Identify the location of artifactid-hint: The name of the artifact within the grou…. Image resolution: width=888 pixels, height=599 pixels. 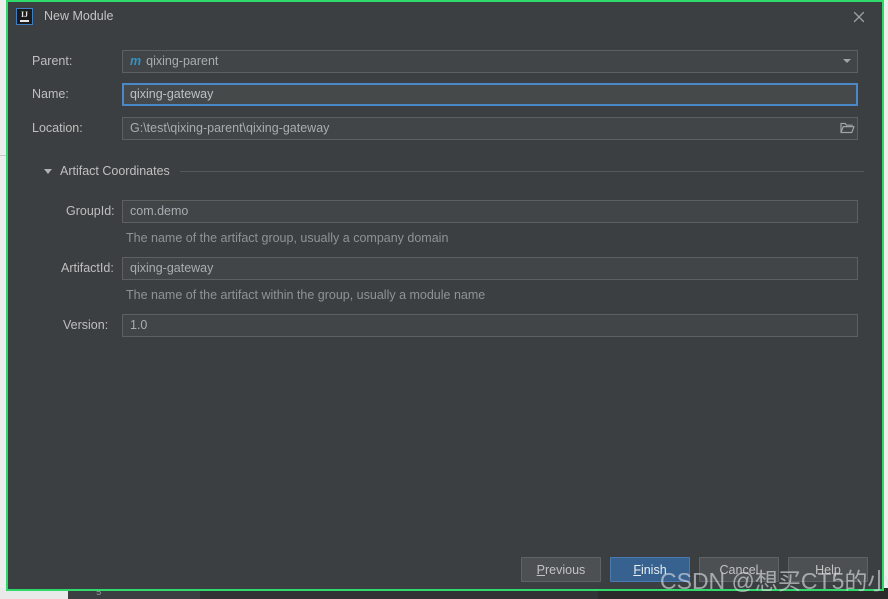
(306, 295).